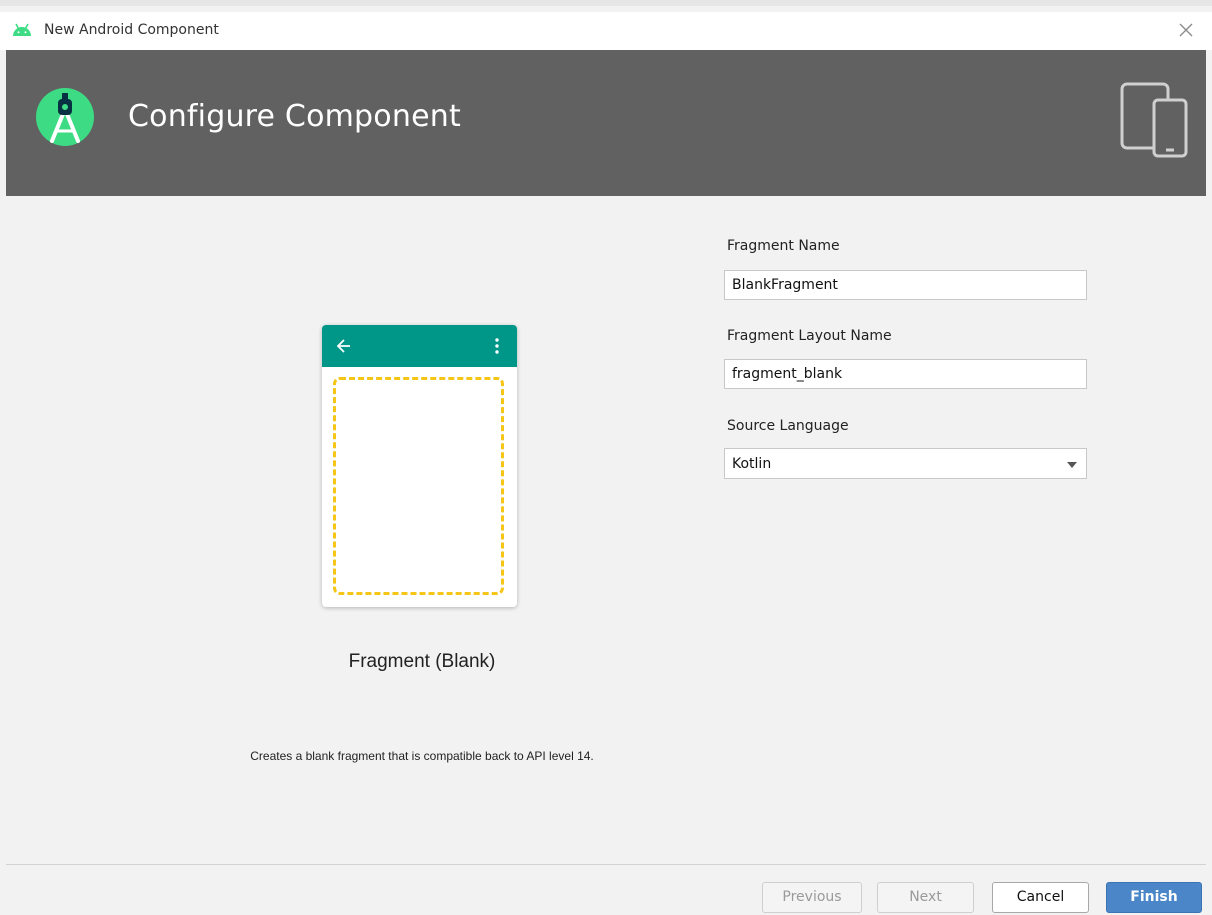 This screenshot has height=915, width=1212. I want to click on source-language-label: Source Language, so click(788, 426).